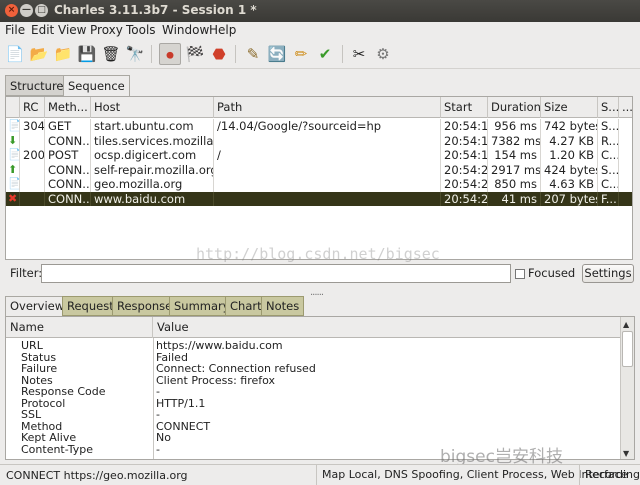 The image size is (640, 485). What do you see at coordinates (313, 346) in the screenshot?
I see `detail-row: URL https://www.baidu.com` at bounding box center [313, 346].